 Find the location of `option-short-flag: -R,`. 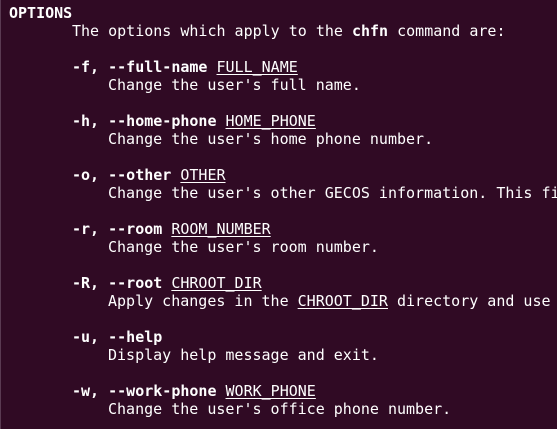

option-short-flag: -R, is located at coordinates (86, 283).